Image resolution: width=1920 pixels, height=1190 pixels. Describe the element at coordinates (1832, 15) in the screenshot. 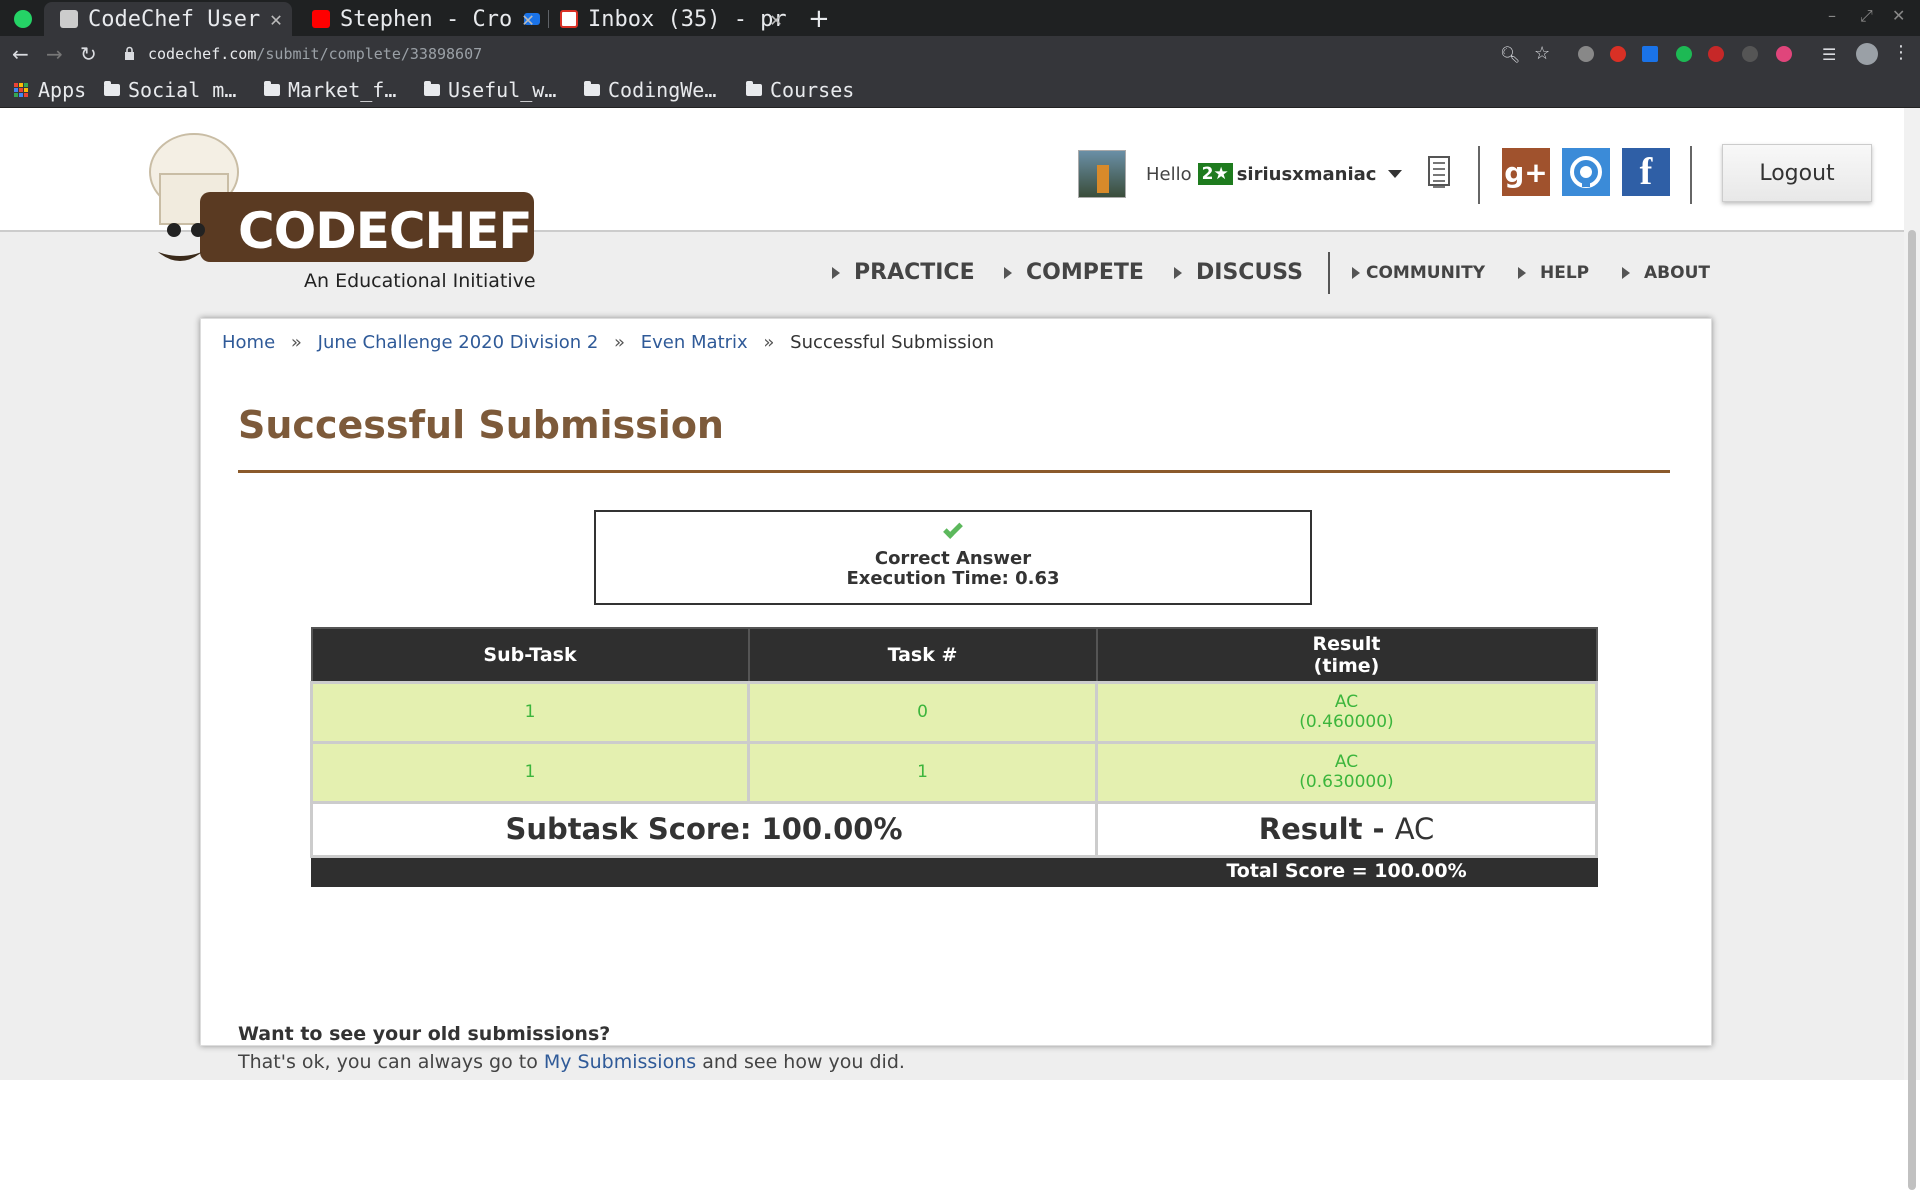

I see `minimize-icon: –` at that location.